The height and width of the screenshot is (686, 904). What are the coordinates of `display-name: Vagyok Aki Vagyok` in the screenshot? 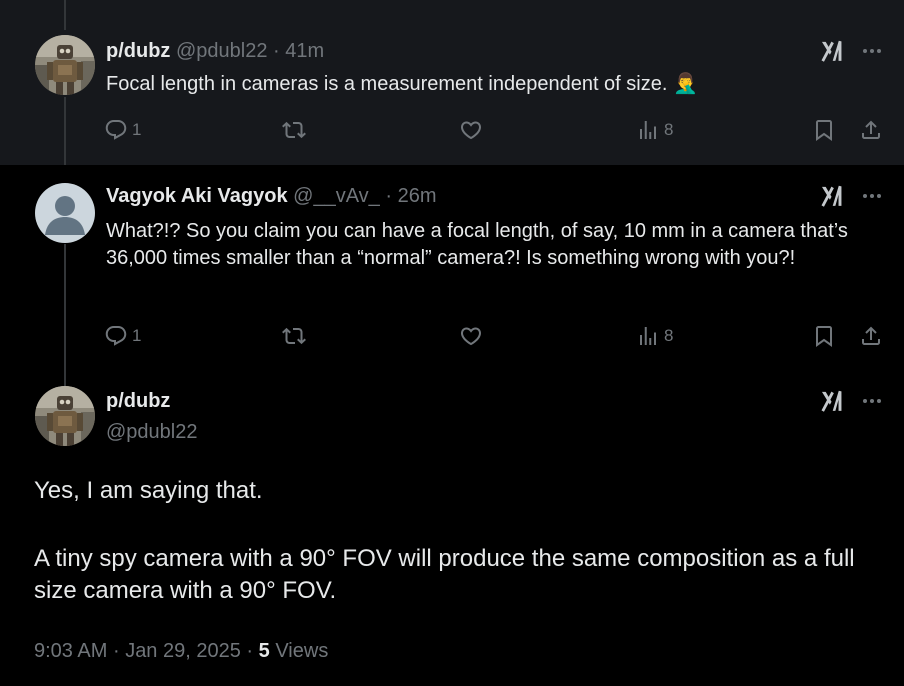 It's located at (197, 196).